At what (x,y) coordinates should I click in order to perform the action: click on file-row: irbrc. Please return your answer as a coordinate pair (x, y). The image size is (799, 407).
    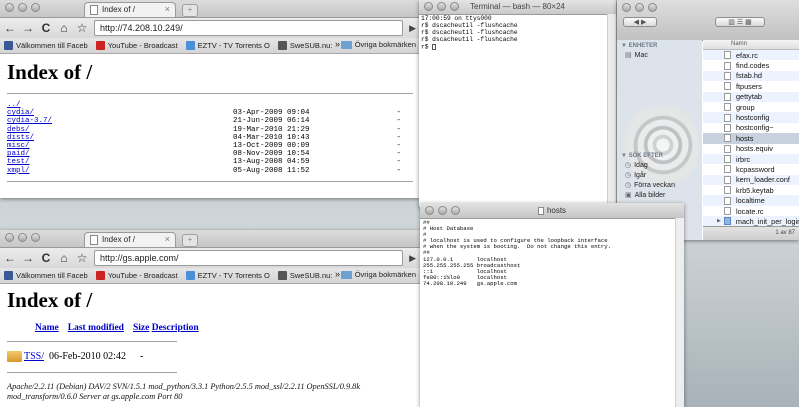
    Looking at the image, I should click on (751, 159).